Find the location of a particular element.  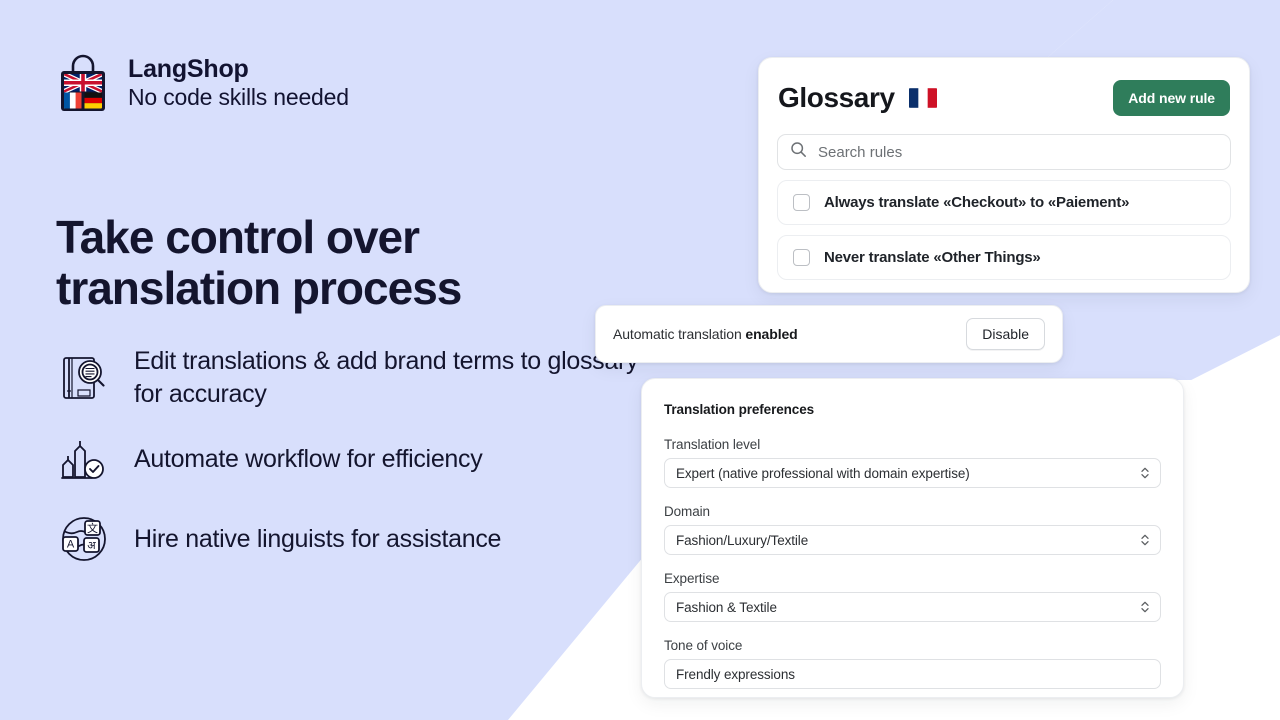

glossary-title-group: Glossary is located at coordinates (857, 98).